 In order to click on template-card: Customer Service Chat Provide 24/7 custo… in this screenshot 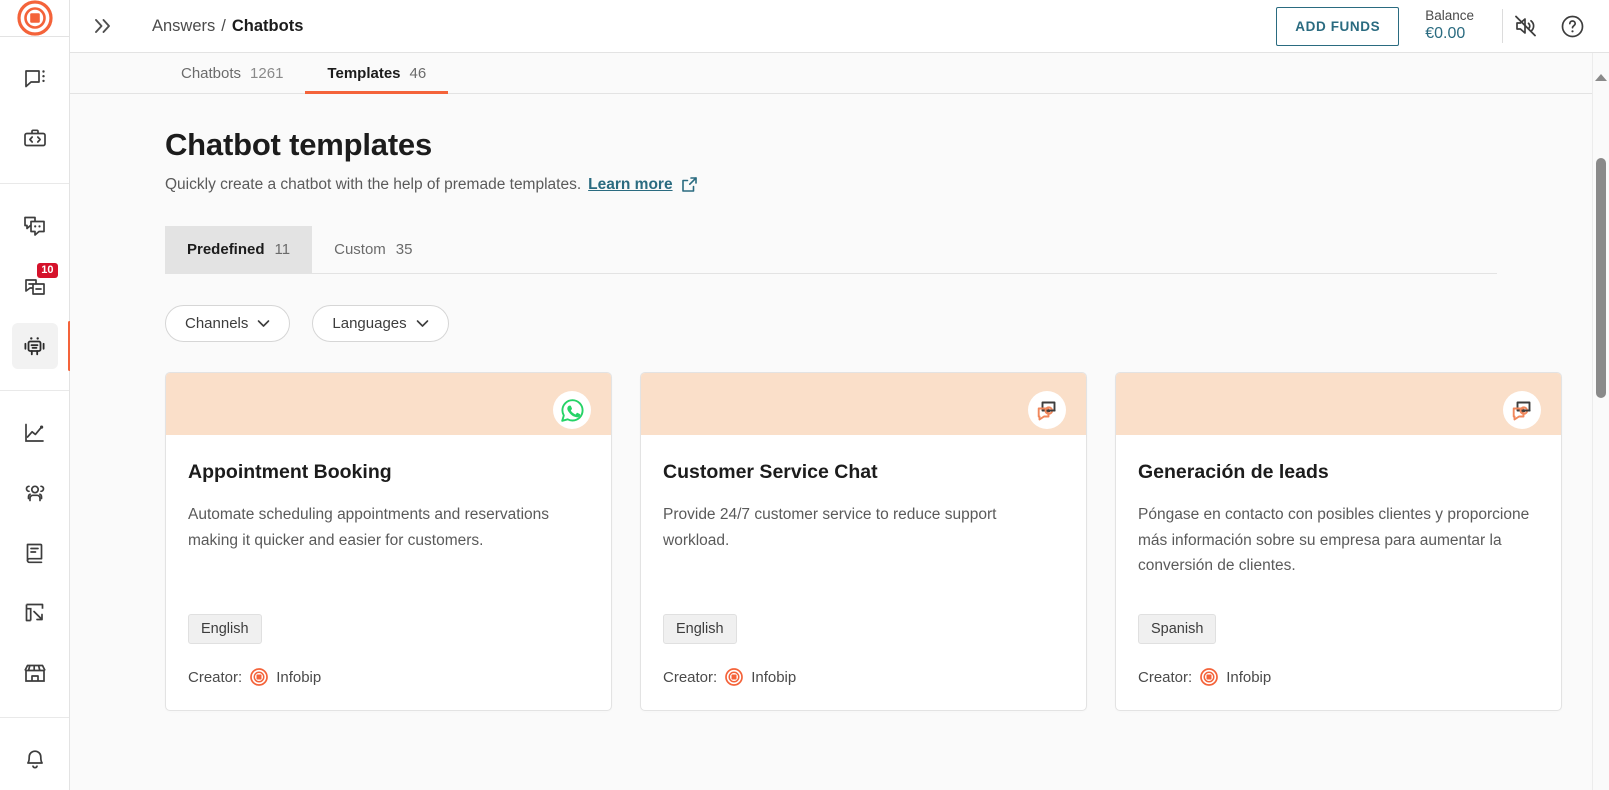, I will do `click(863, 541)`.